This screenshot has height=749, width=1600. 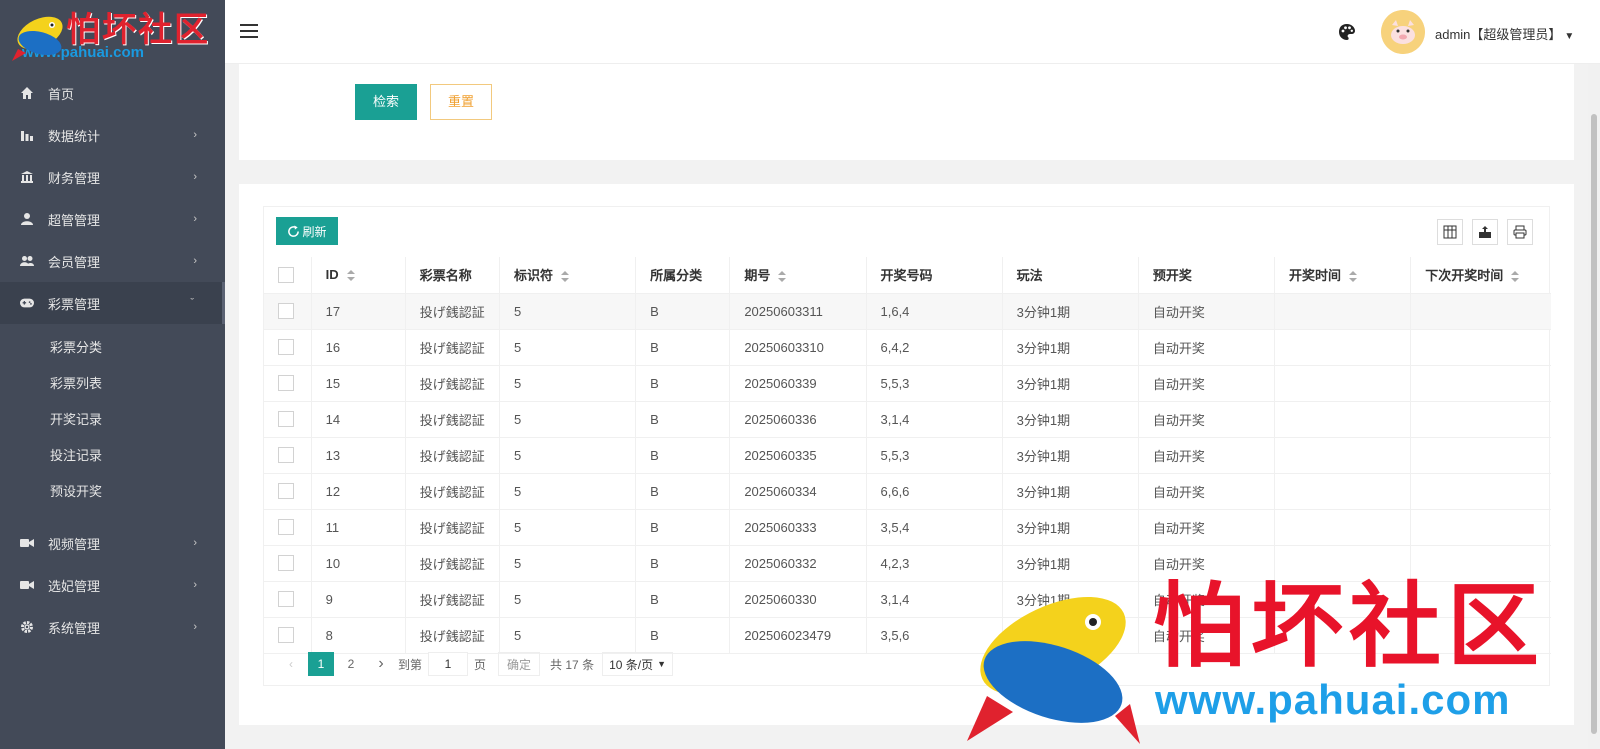 I want to click on palette-icon, so click(x=1347, y=32).